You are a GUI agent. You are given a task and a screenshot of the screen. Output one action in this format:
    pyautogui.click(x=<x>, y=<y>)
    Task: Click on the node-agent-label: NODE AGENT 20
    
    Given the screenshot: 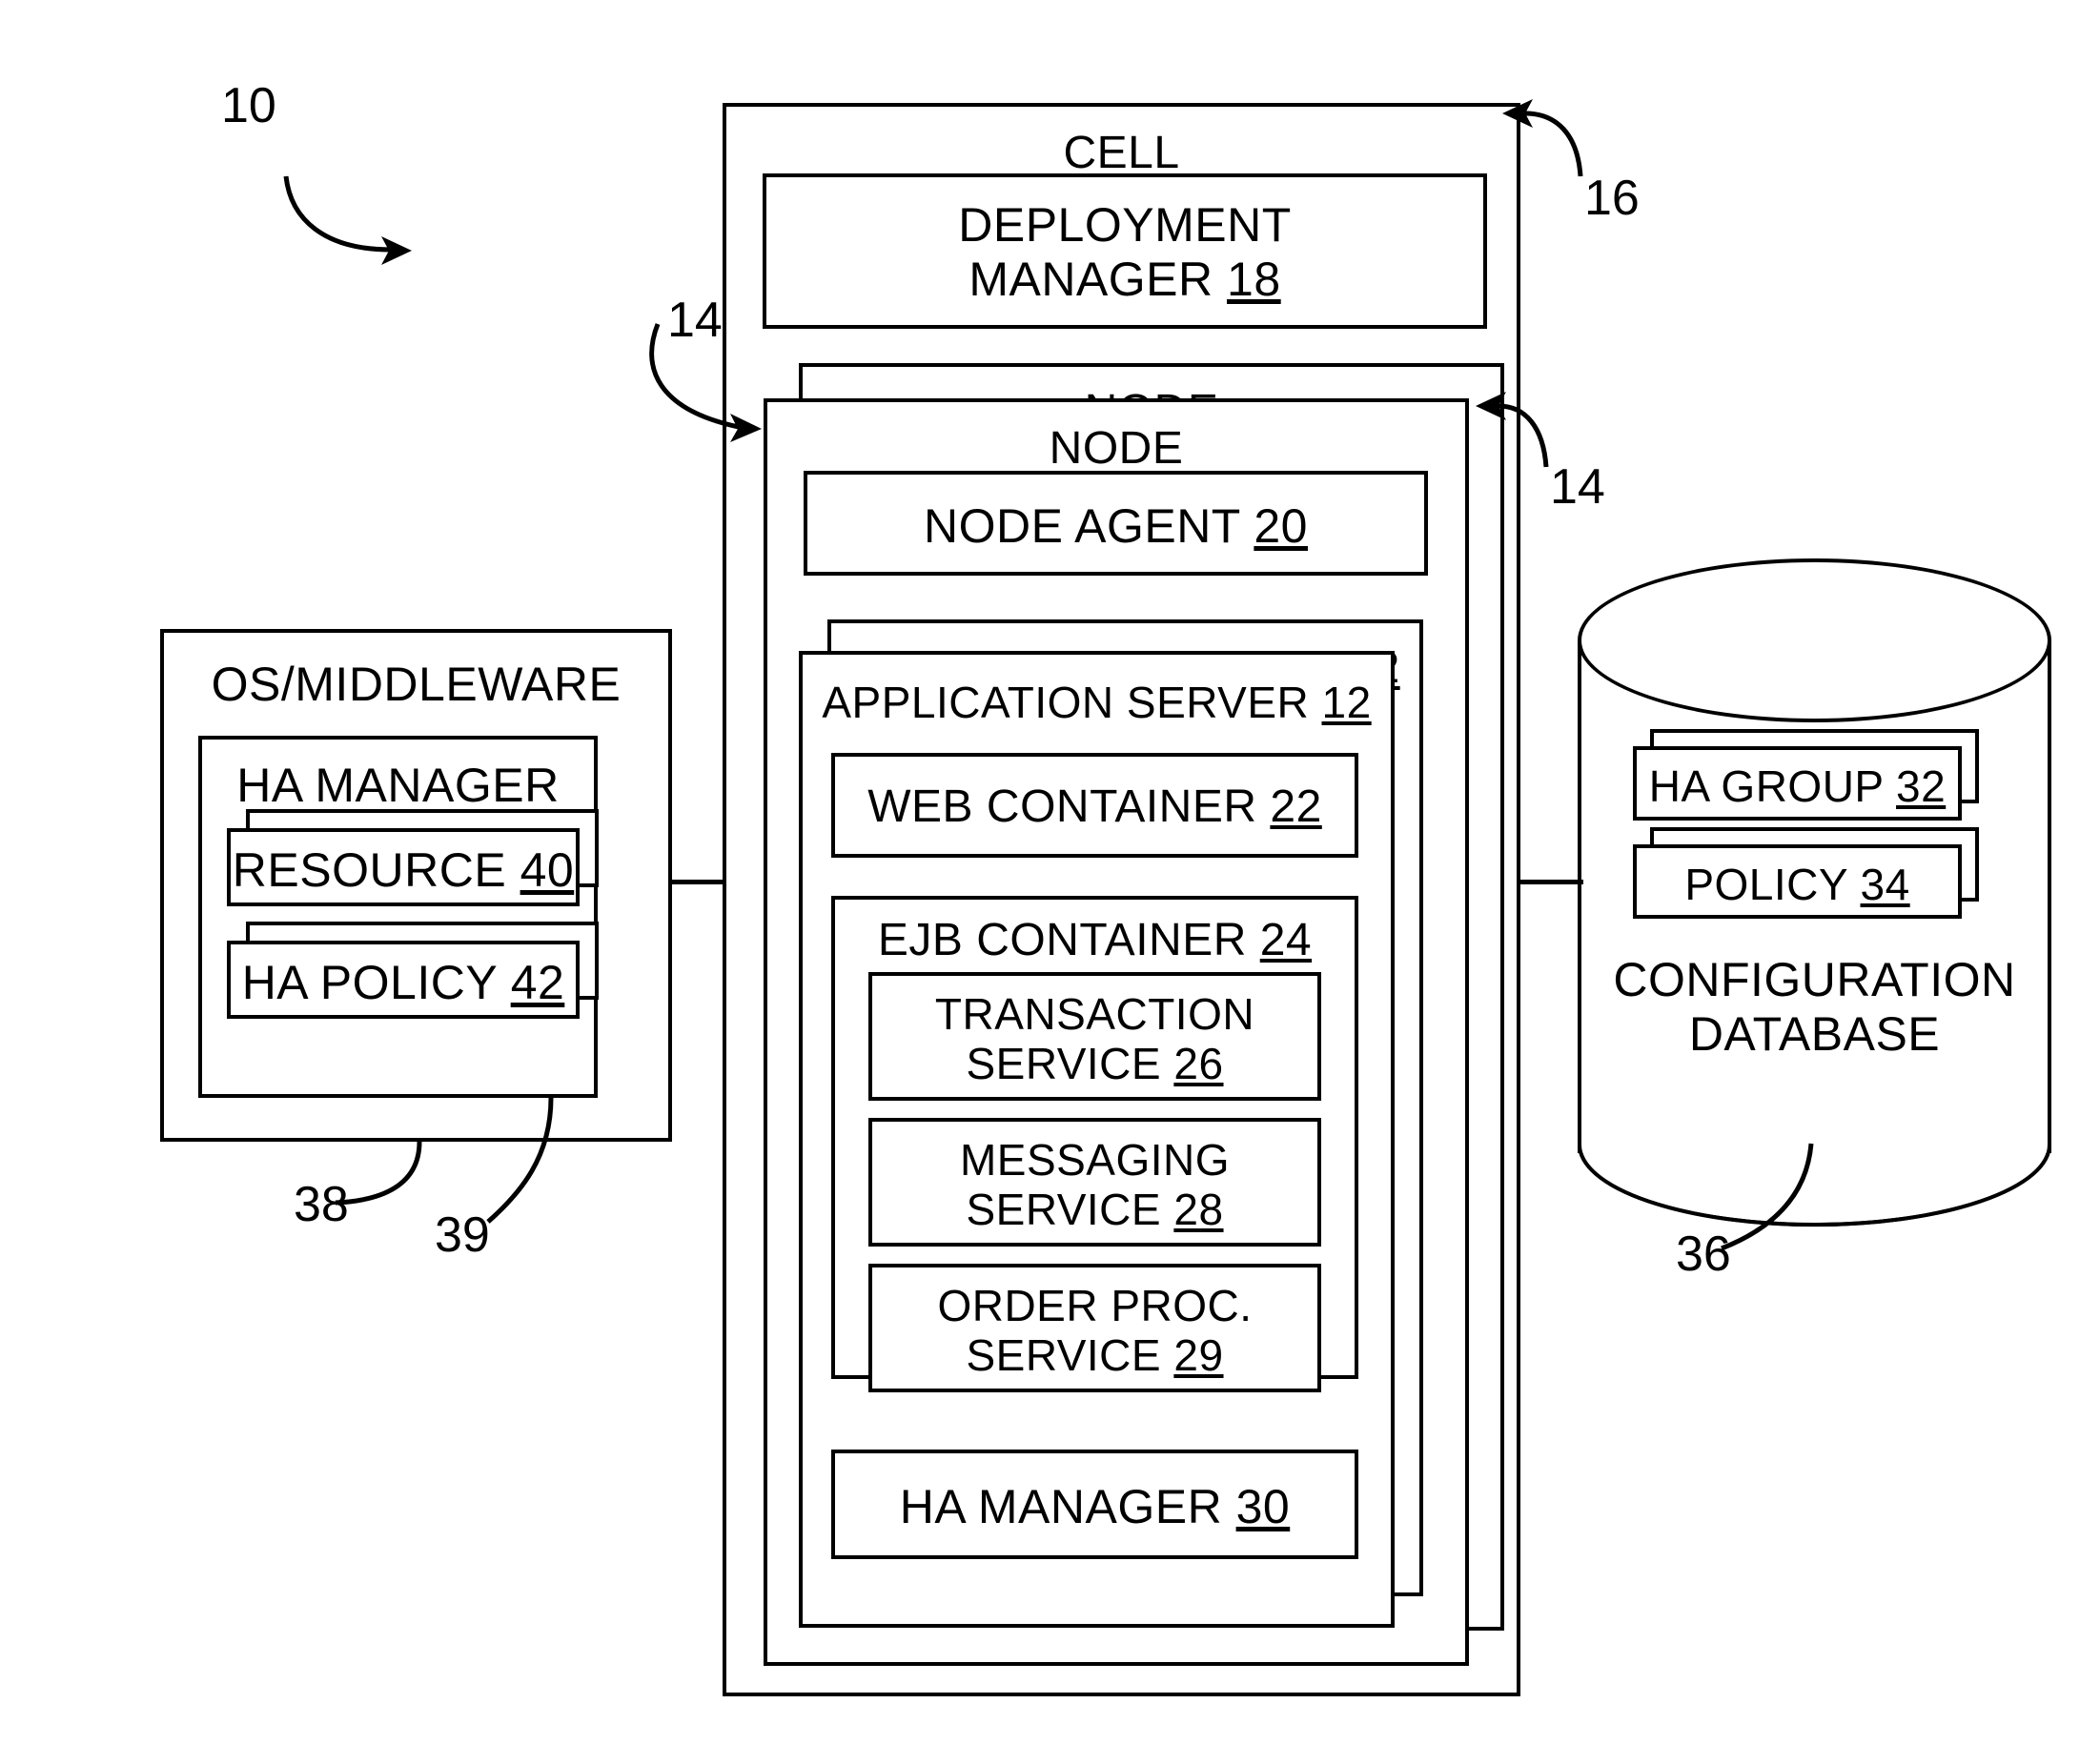 What is the action you would take?
    pyautogui.click(x=1116, y=526)
    